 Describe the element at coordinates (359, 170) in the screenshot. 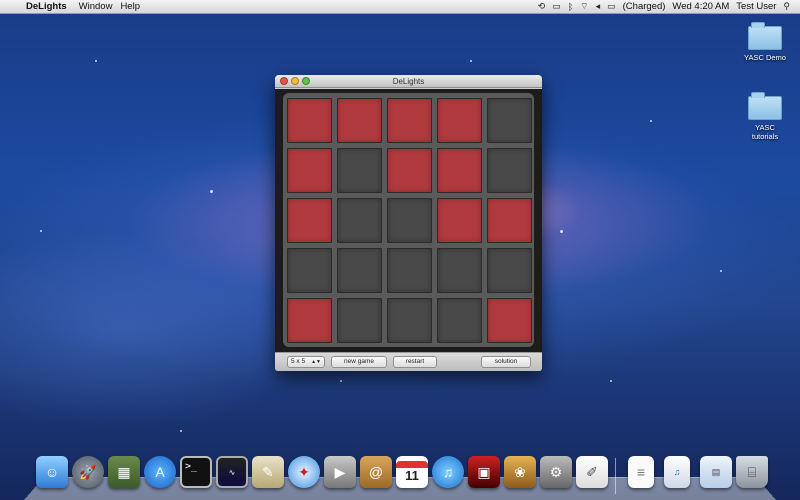

I see `light-cell-r2-c2` at that location.